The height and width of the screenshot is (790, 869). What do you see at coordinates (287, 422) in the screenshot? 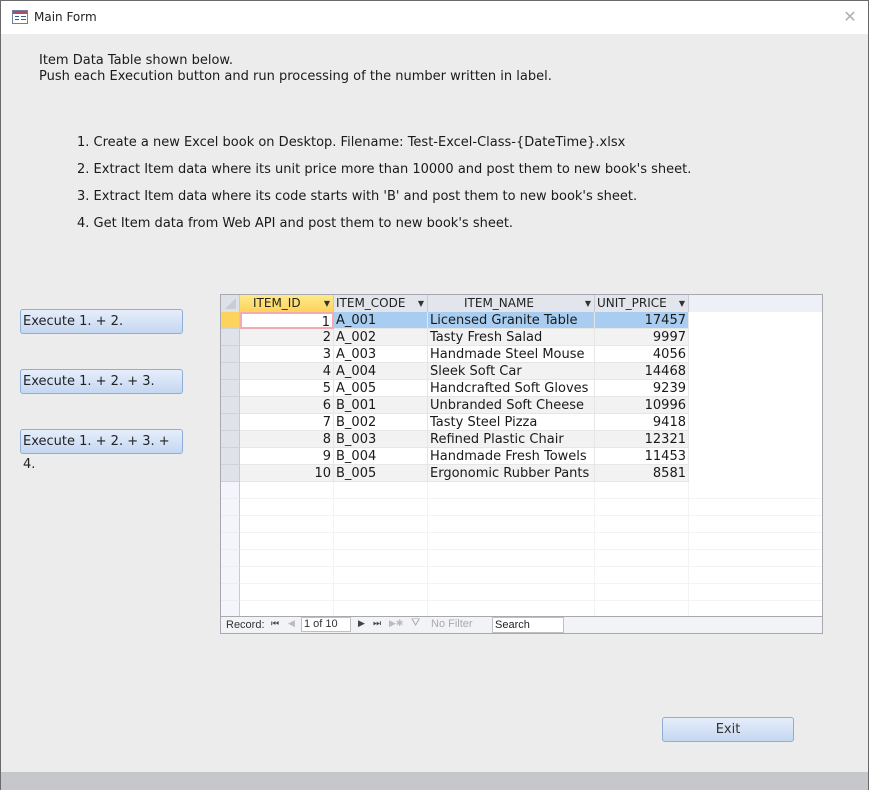
I see `cell-id: 7` at bounding box center [287, 422].